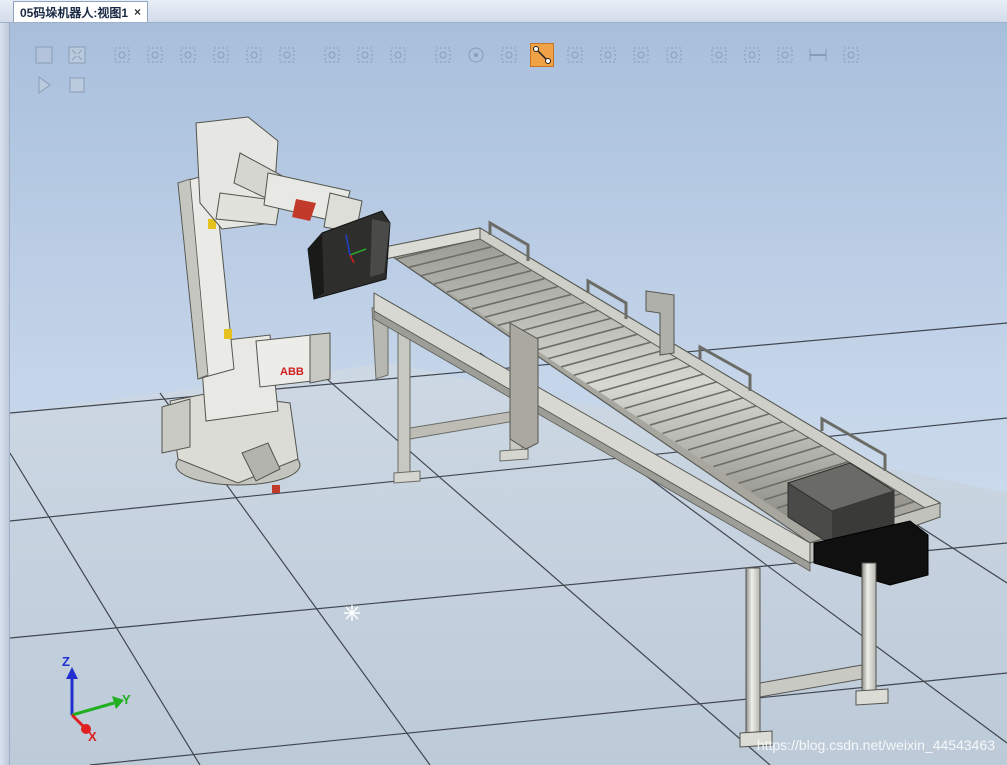  What do you see at coordinates (503, 11) in the screenshot?
I see `document-tab-bar: 05码垛机器人:视图1 ×` at bounding box center [503, 11].